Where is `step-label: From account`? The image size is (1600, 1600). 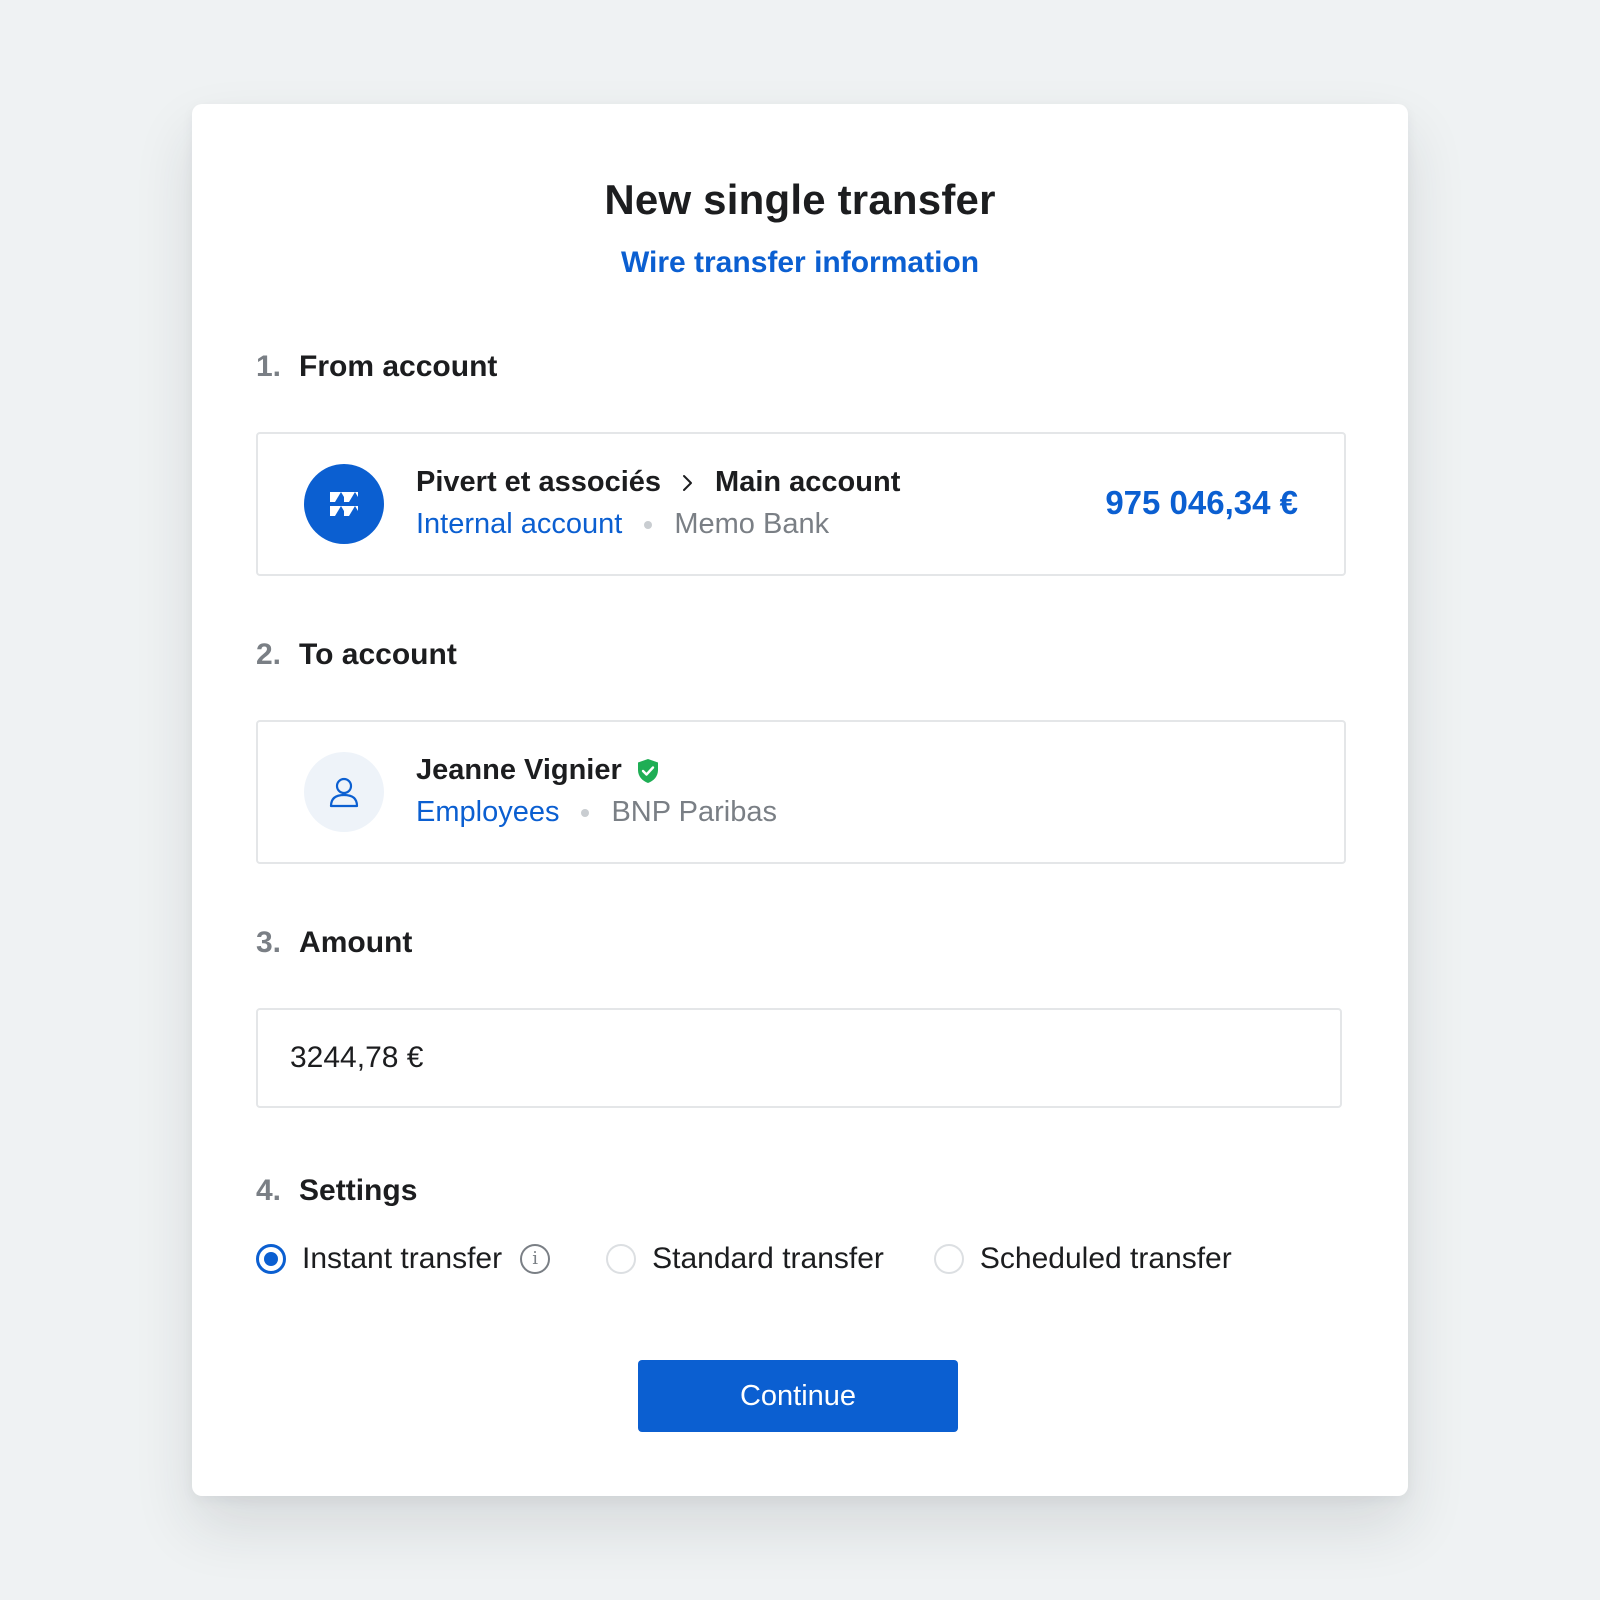 step-label: From account is located at coordinates (398, 366).